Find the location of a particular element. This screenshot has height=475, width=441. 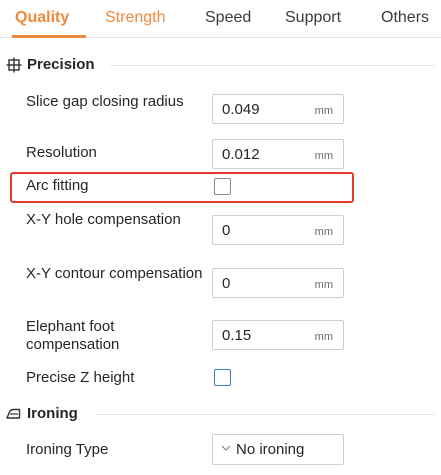

tab-bar: Quality Strength Speed Support Others is located at coordinates (220, 19).